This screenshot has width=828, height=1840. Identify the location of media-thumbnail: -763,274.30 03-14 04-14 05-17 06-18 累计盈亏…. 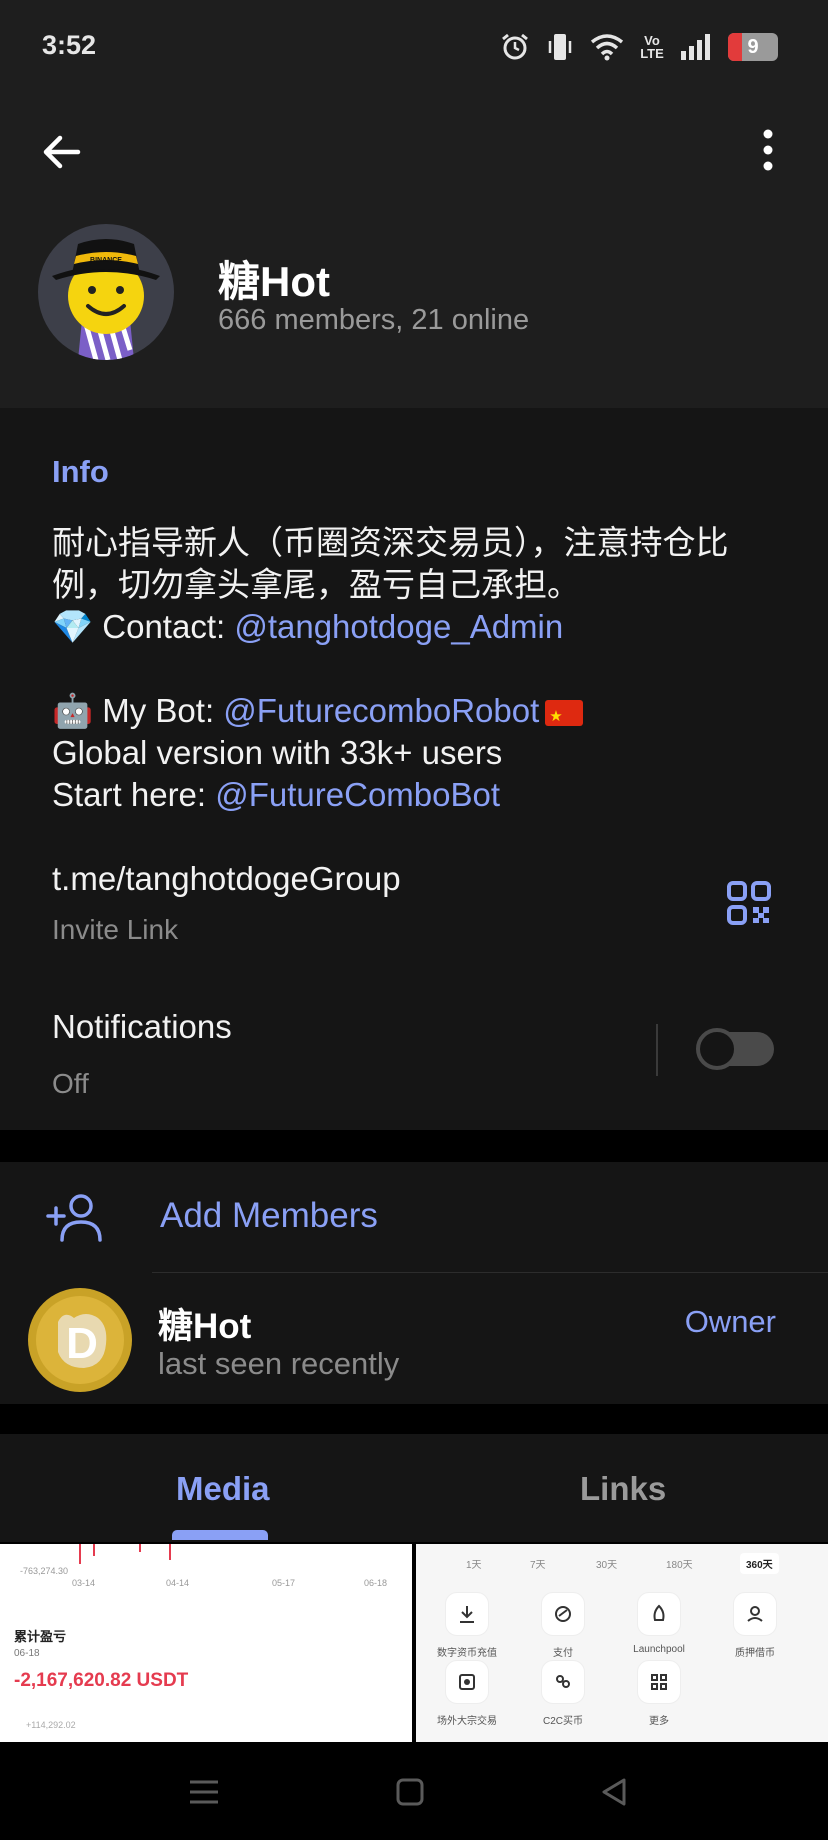
(206, 1643).